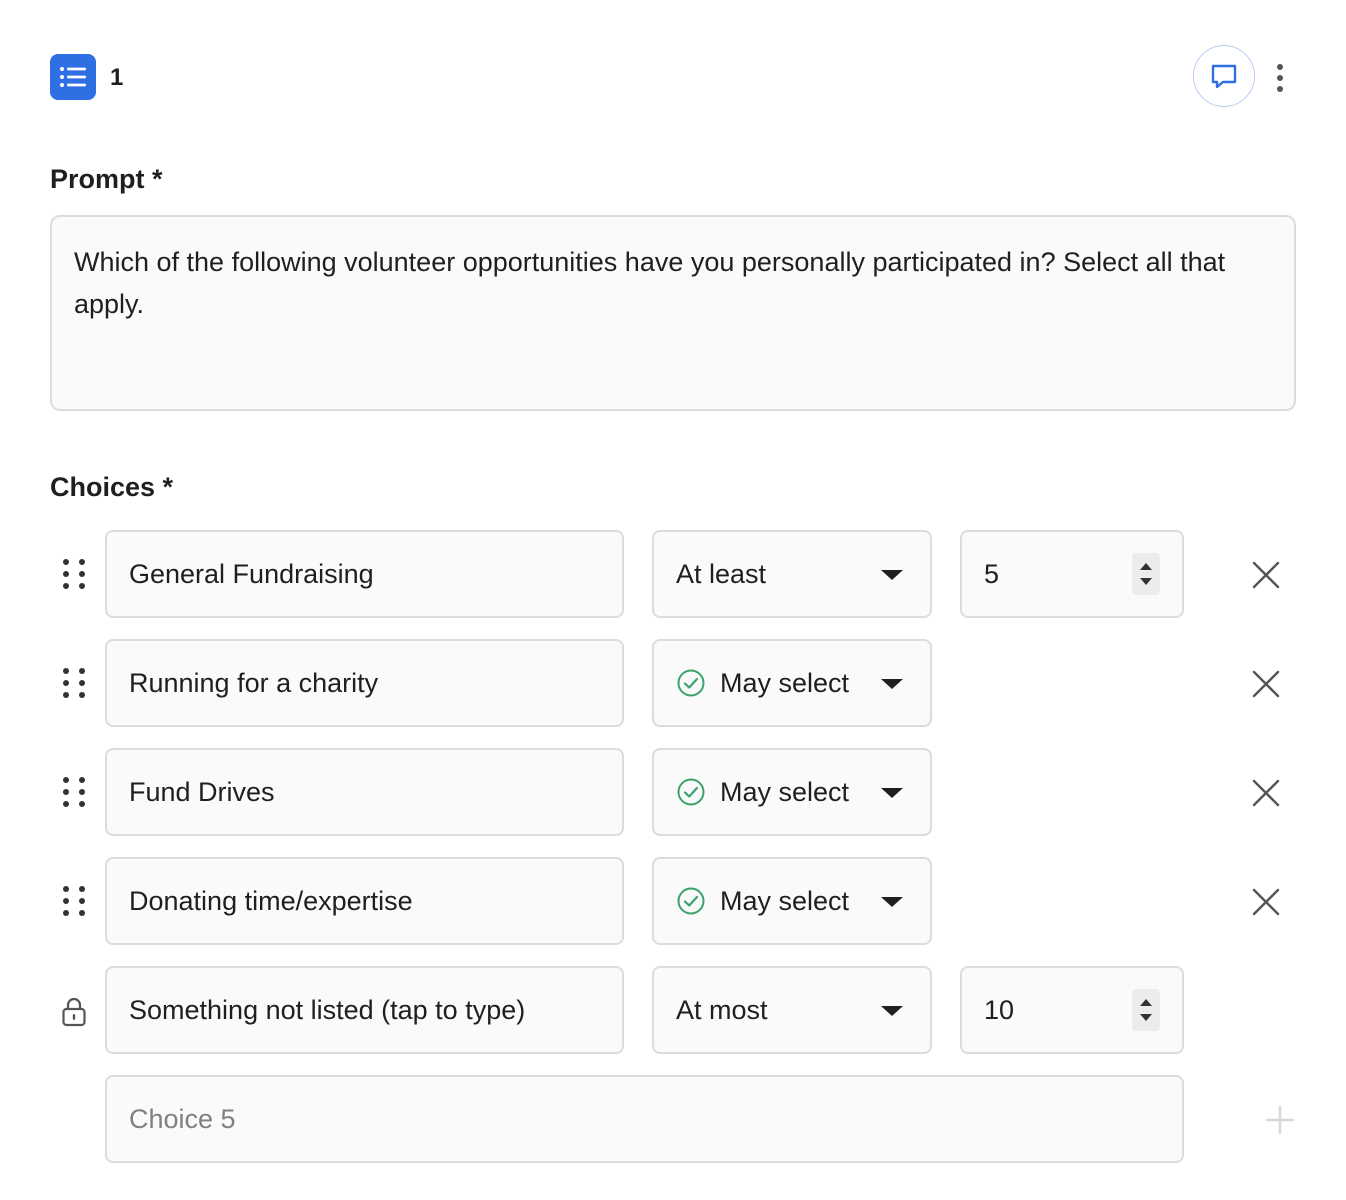 This screenshot has width=1346, height=1200. I want to click on choice-text-input: Something not listed (tap to type), so click(364, 1010).